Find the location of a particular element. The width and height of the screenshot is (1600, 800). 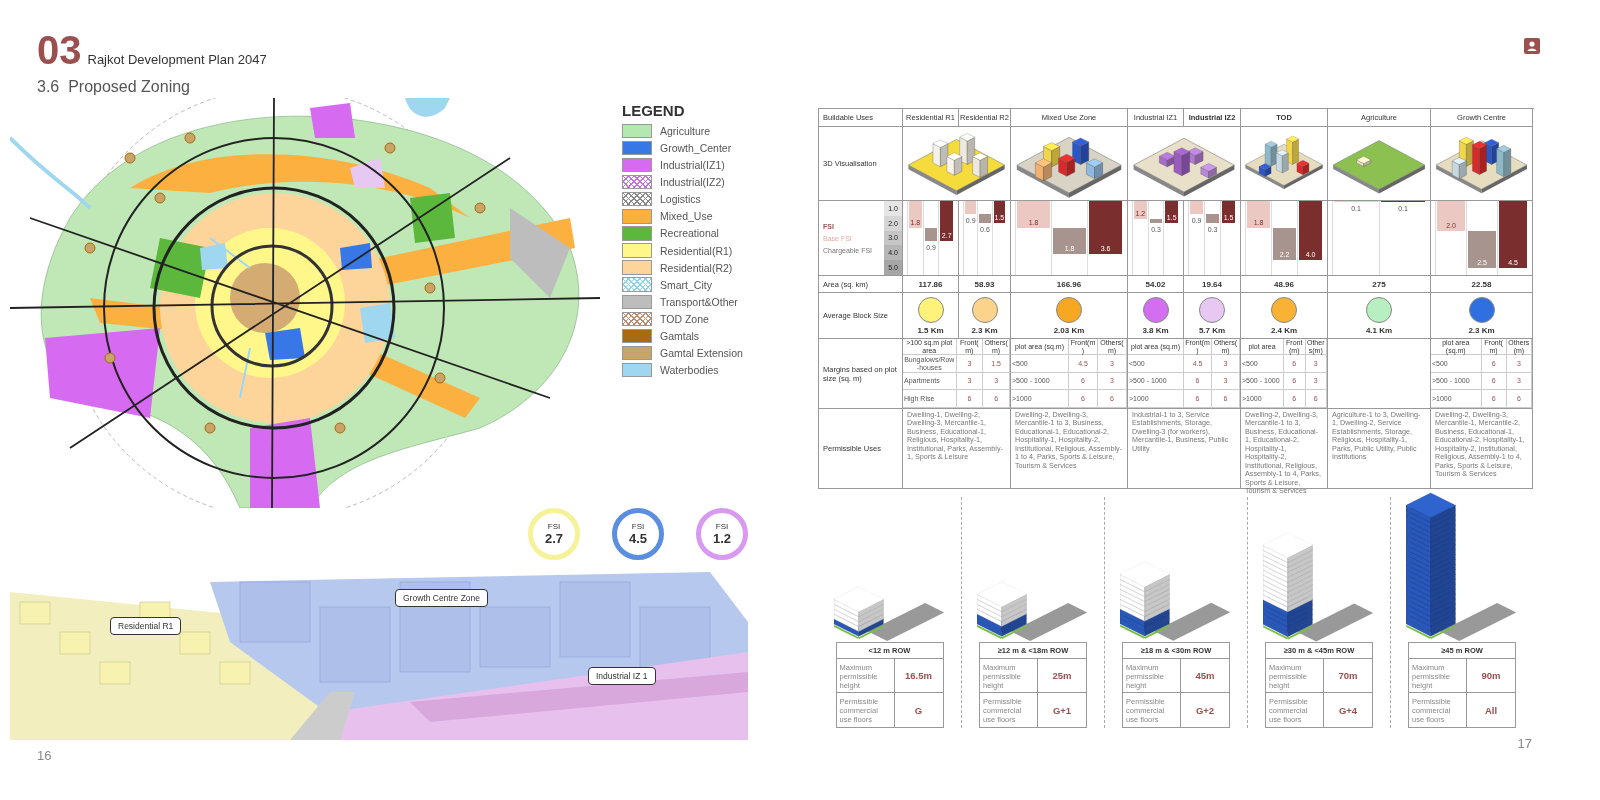

callout-label: Industrial IZ 1 is located at coordinates (622, 676).